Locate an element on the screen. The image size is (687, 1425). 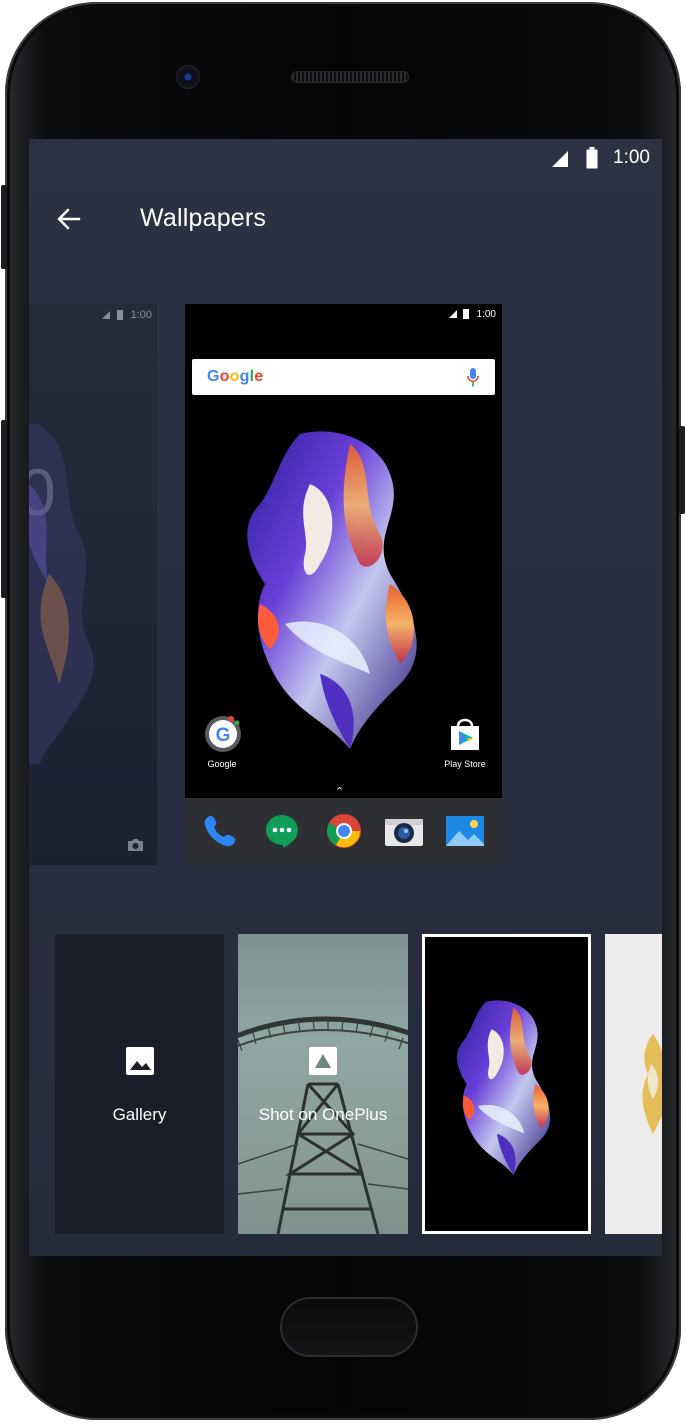
earpiece-speaker is located at coordinates (350, 77).